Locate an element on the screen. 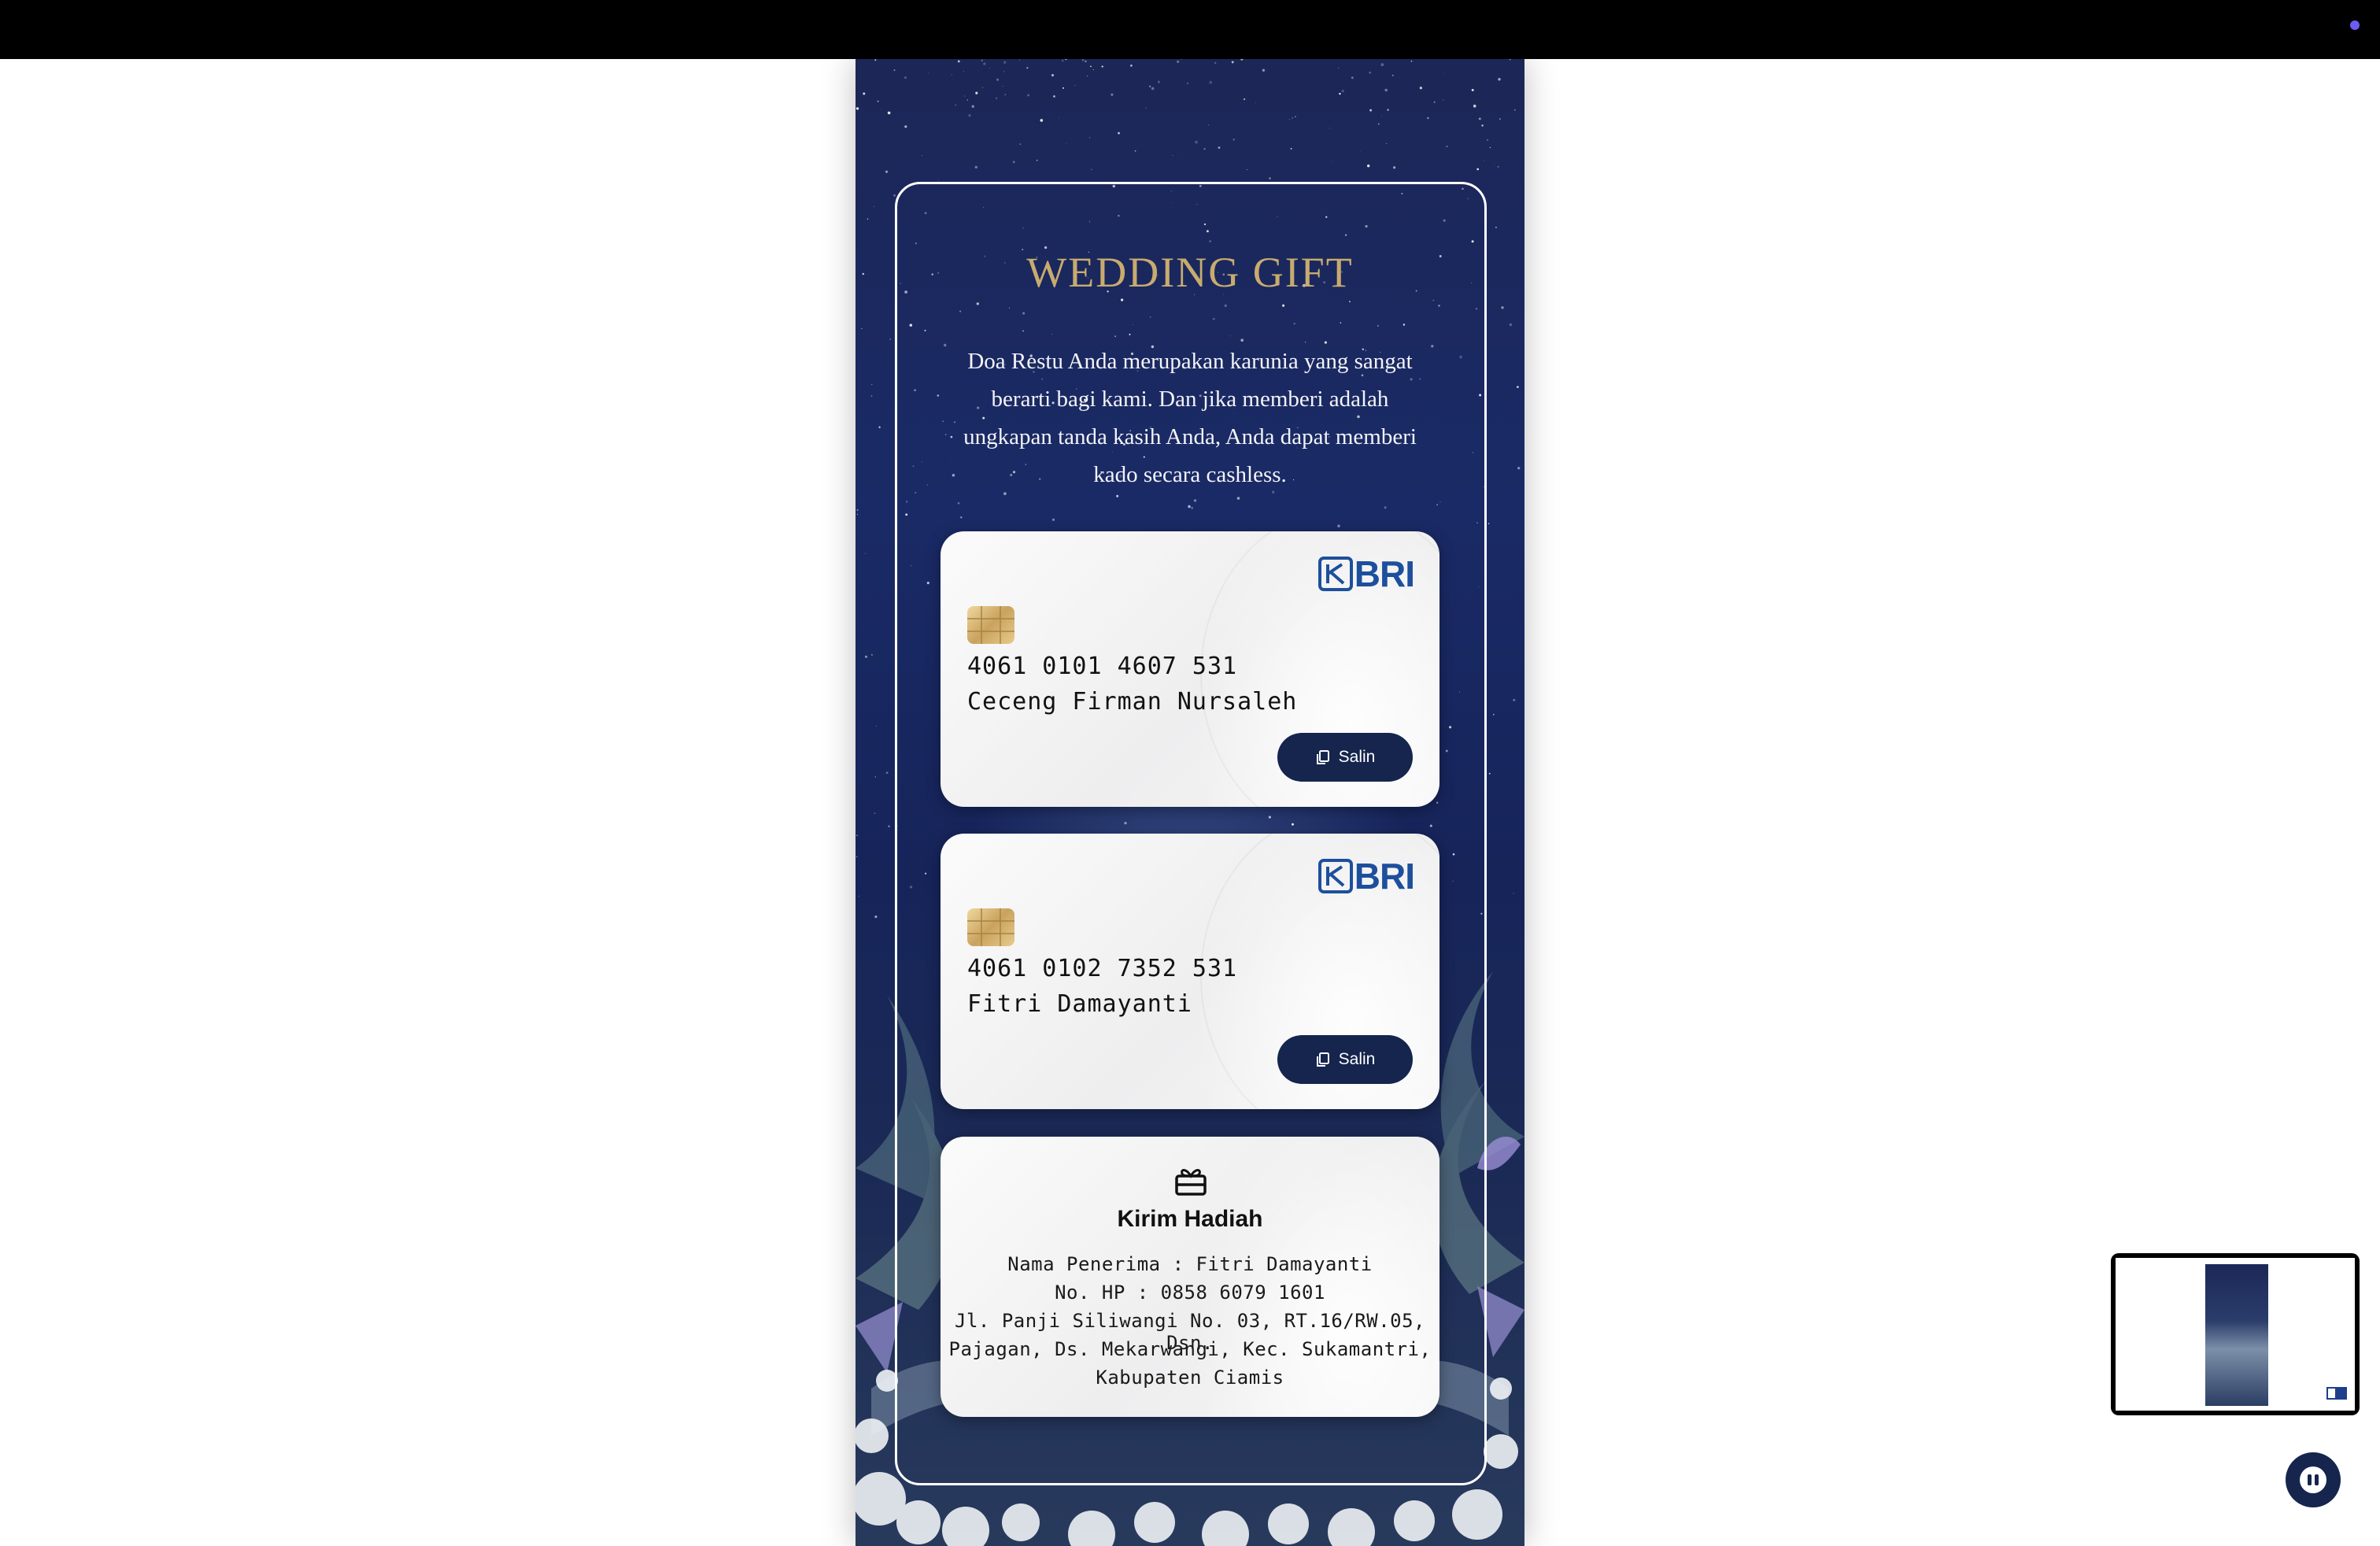 The height and width of the screenshot is (1546, 2380). preview-page-image is located at coordinates (2236, 1335).